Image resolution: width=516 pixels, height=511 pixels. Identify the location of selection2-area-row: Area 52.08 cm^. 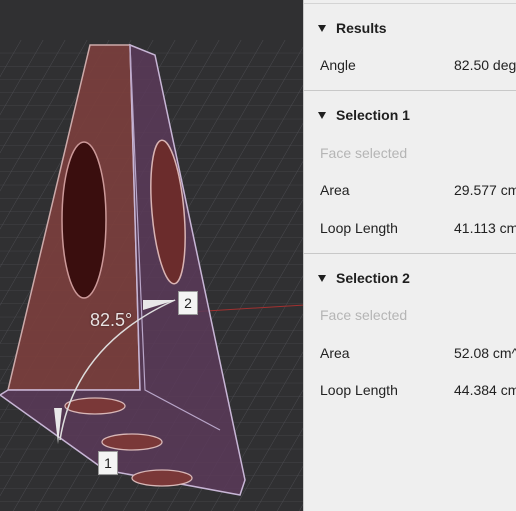
(410, 353).